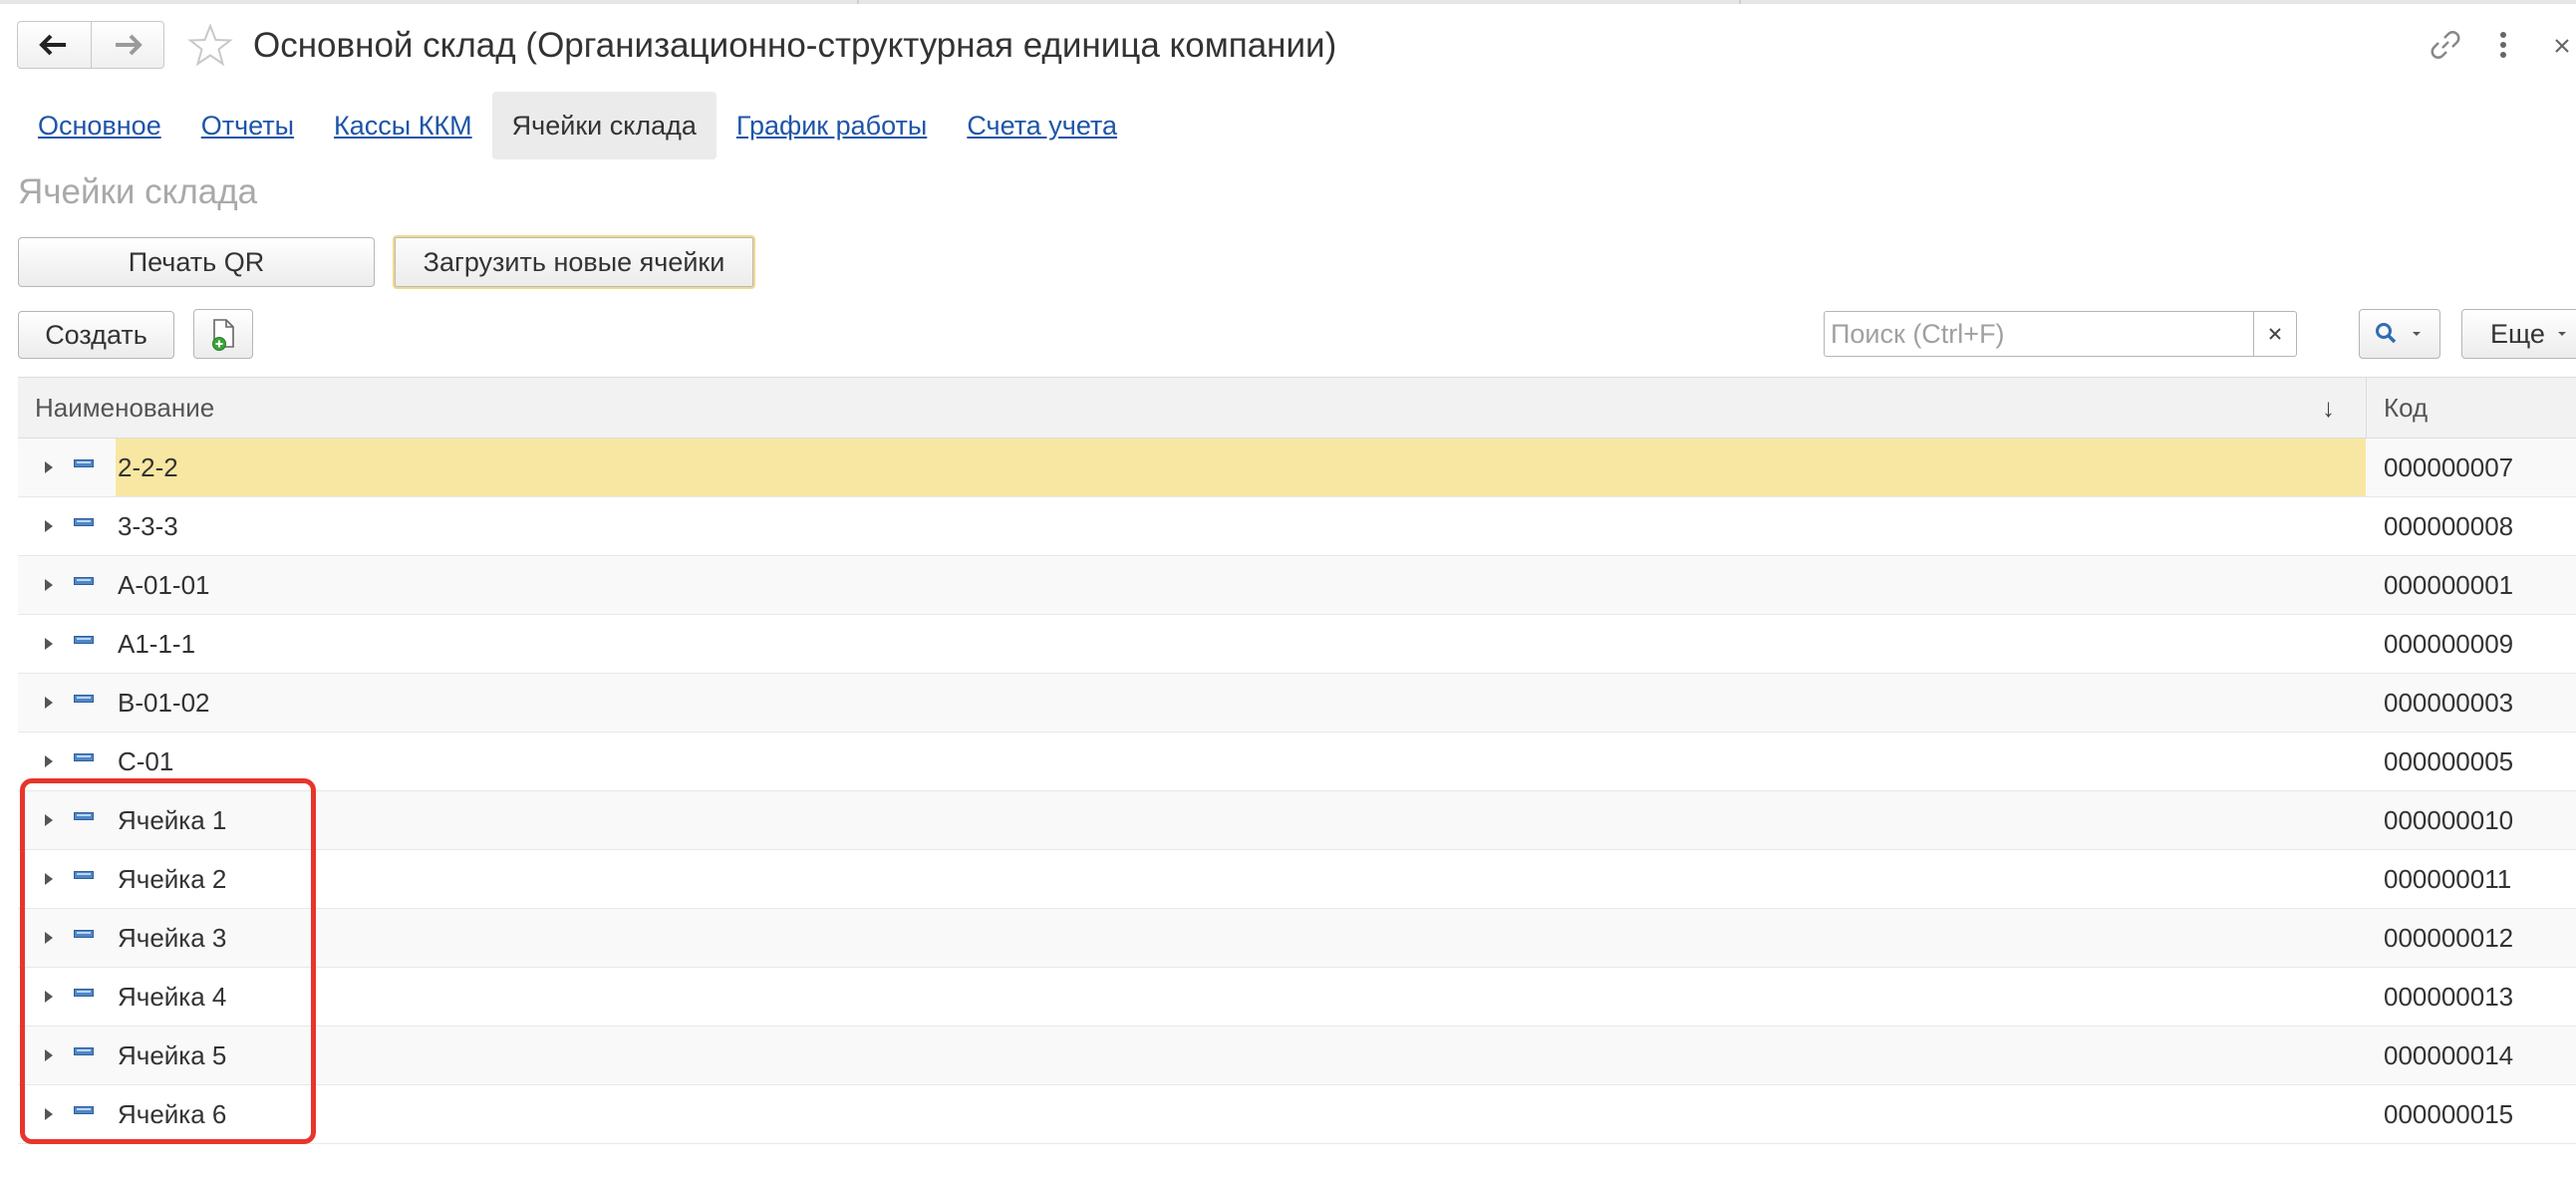 This screenshot has height=1179, width=2576. What do you see at coordinates (2399, 334) in the screenshot?
I see `search-options-button` at bounding box center [2399, 334].